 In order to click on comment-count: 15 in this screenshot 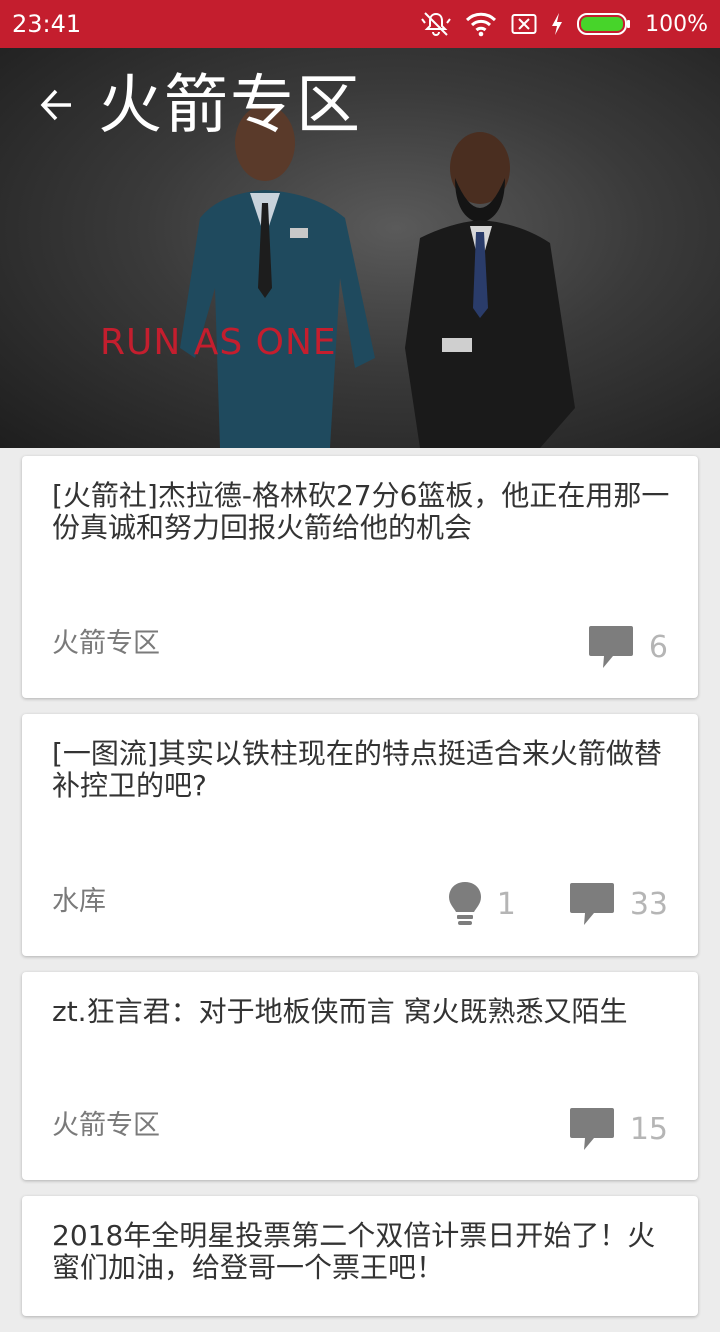, I will do `click(618, 1129)`.